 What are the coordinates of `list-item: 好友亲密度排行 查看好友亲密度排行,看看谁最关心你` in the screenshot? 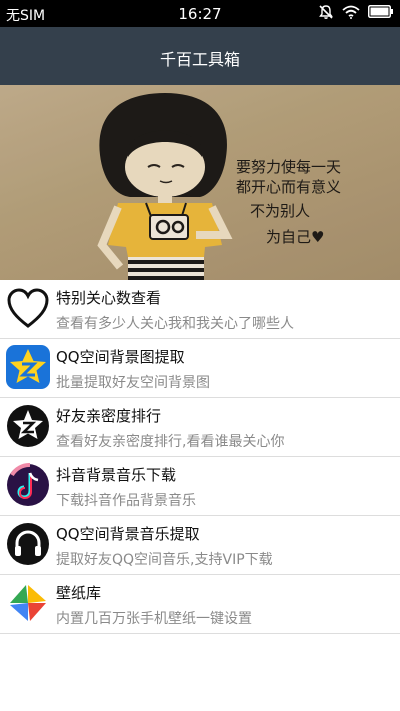 It's located at (200, 427).